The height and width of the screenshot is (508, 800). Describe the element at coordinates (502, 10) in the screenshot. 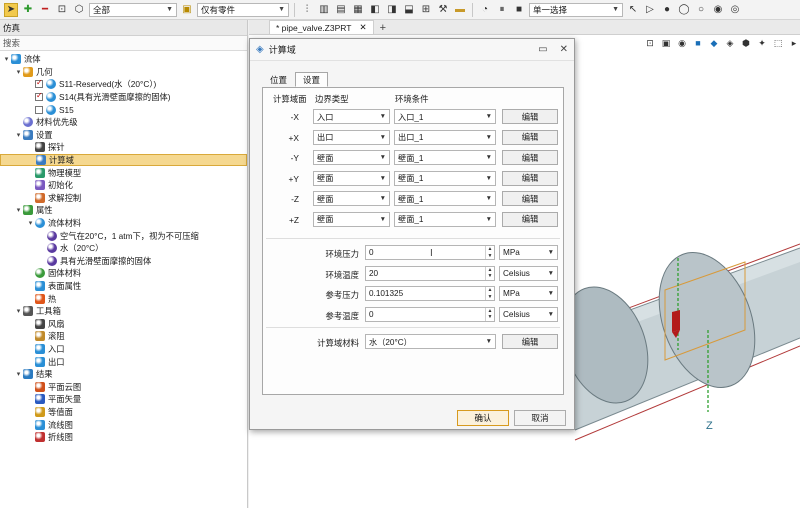

I see `pause-icon: ⏸` at that location.